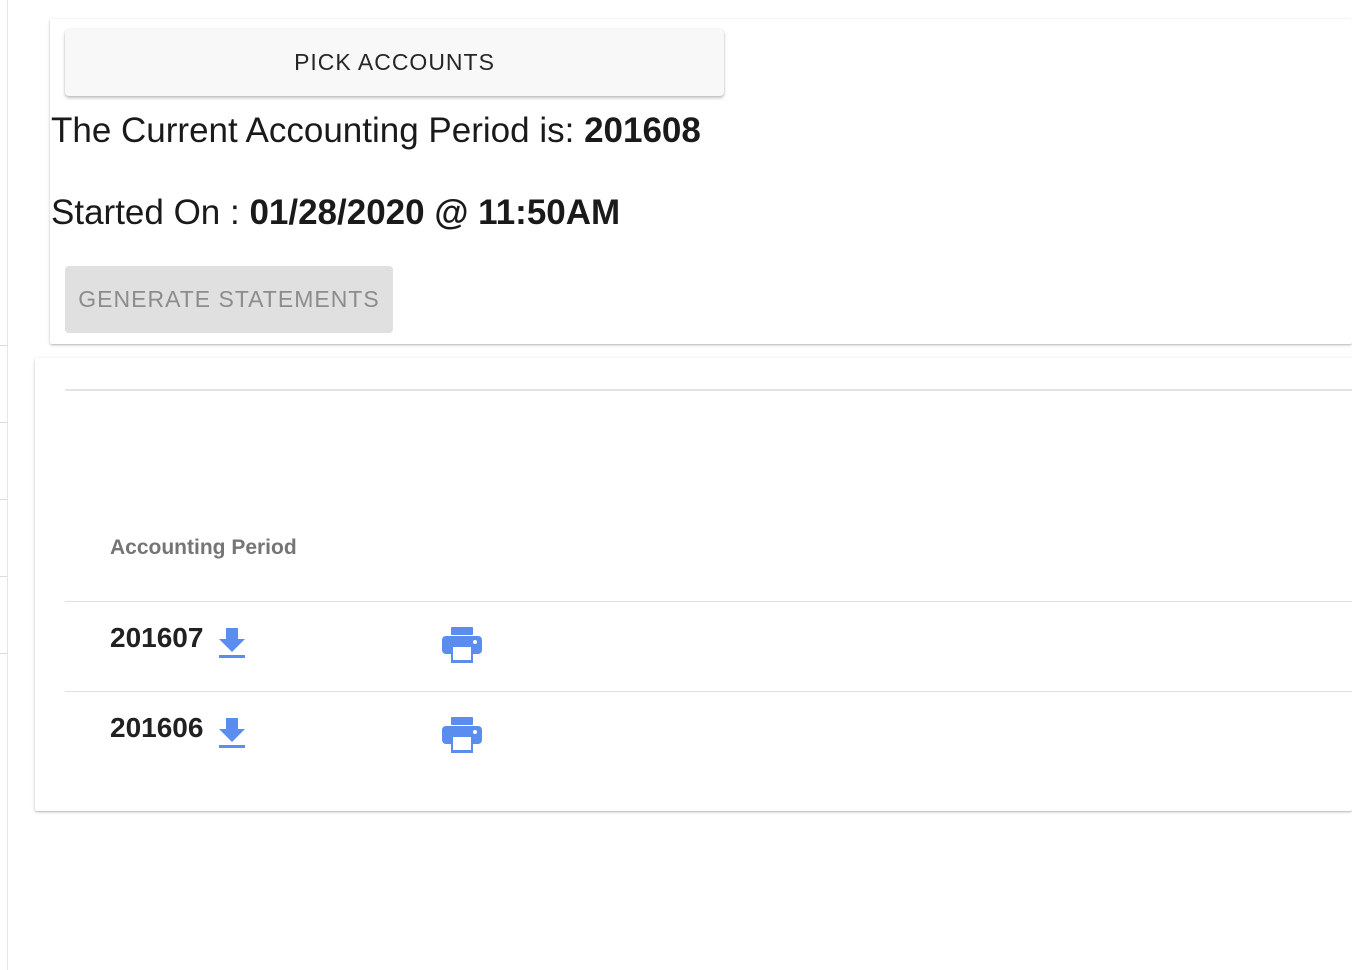 Image resolution: width=1352 pixels, height=970 pixels. Describe the element at coordinates (318, 130) in the screenshot. I see `current-period-label: The Current Accounting Period is:` at that location.